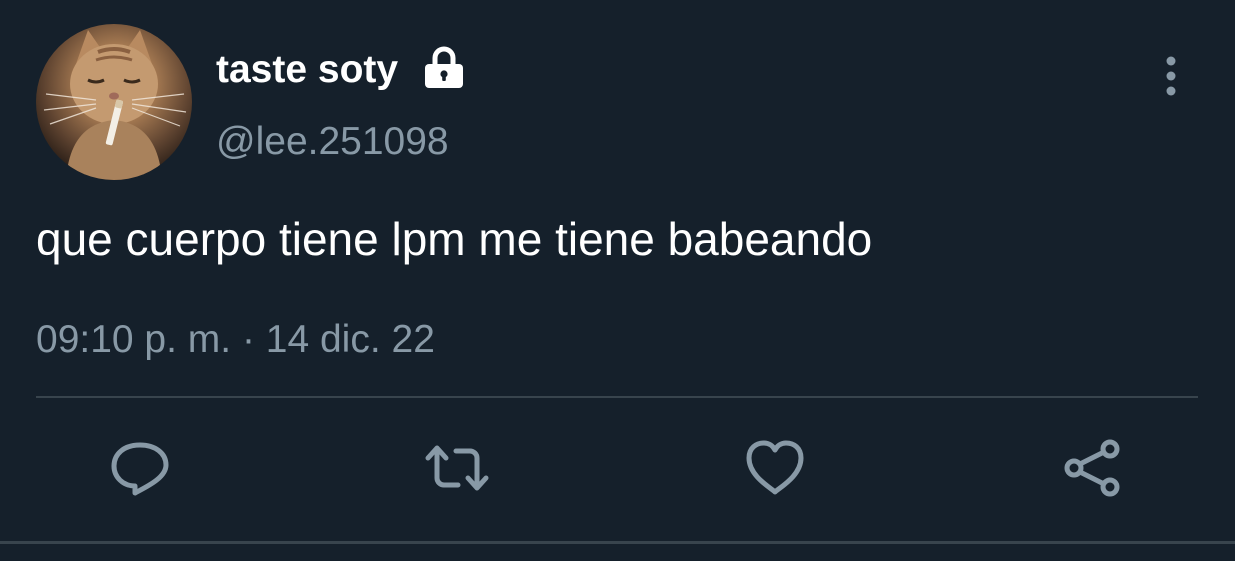  Describe the element at coordinates (454, 239) in the screenshot. I see `tweet-text: que cuerpo tiene lpm me tiene babeando` at that location.